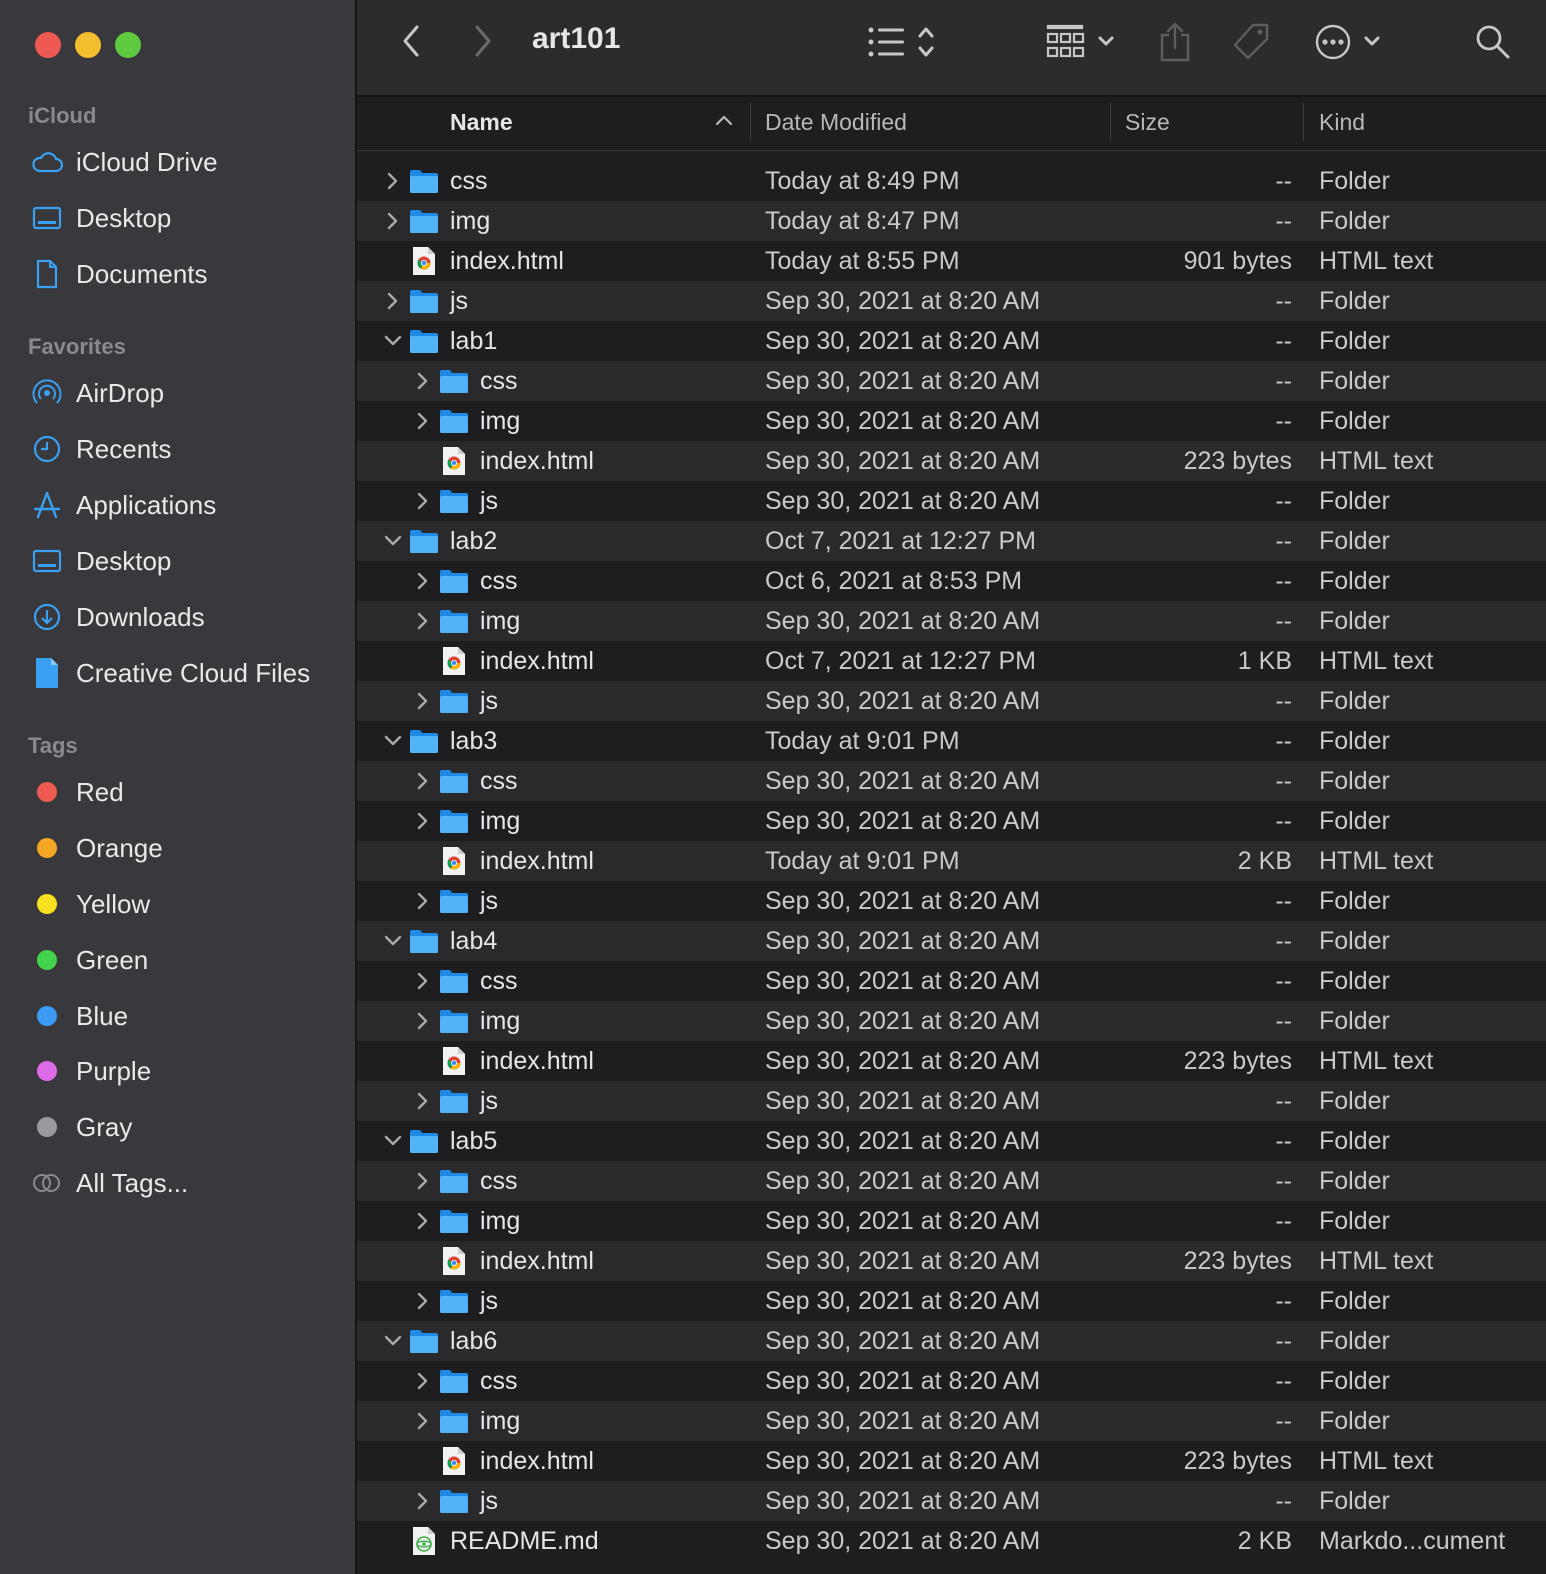 The width and height of the screenshot is (1546, 1574). What do you see at coordinates (1082, 44) in the screenshot?
I see `group-button` at bounding box center [1082, 44].